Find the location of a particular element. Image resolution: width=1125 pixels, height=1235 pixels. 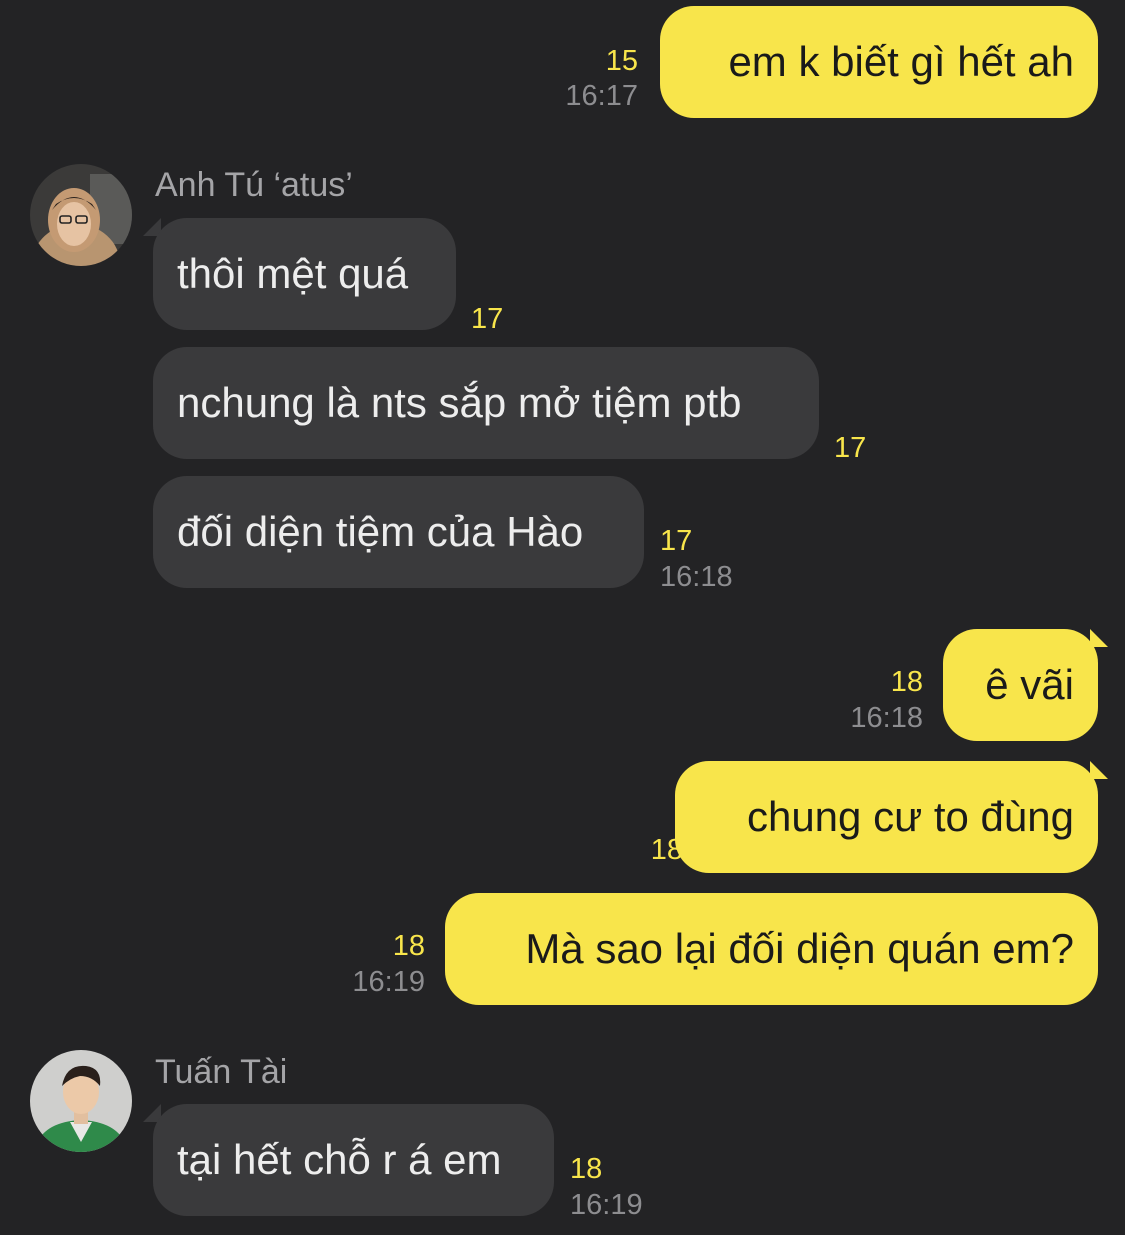

tuan-tai-avatar is located at coordinates (81, 1101).